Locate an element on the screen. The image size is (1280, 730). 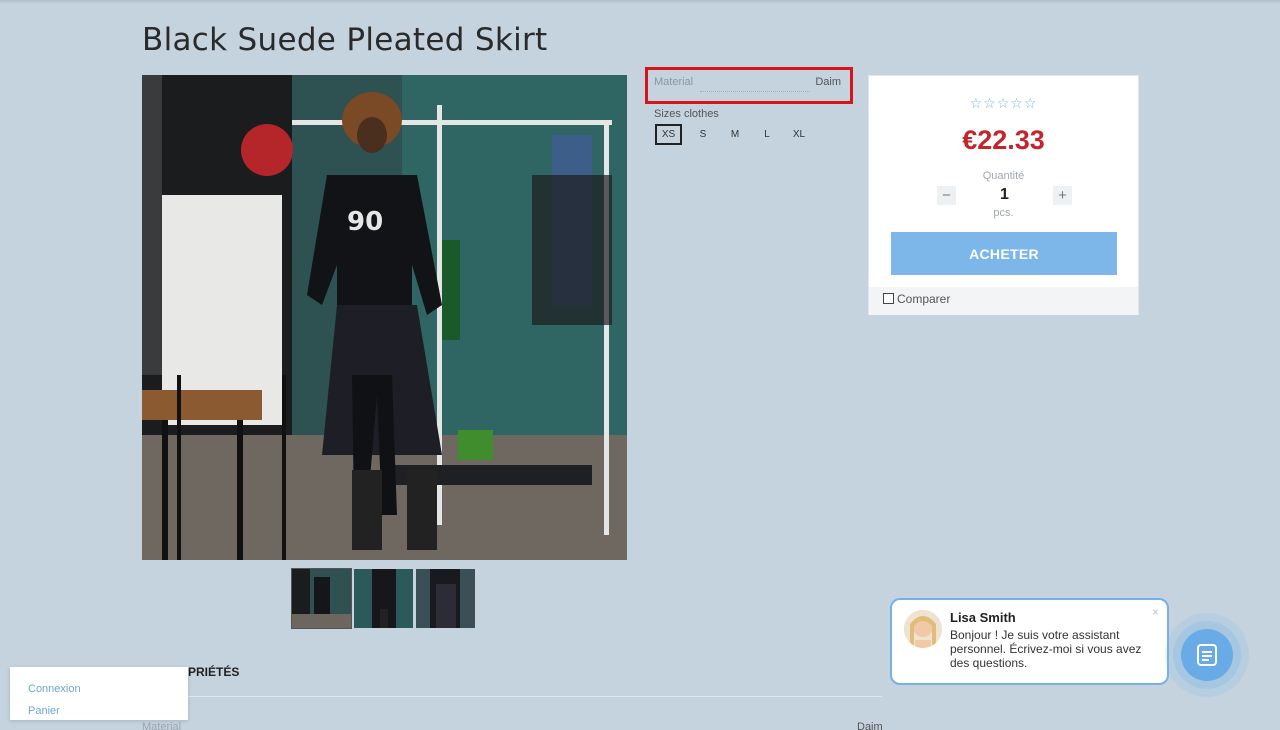
quantity-stepper: − 1 + is located at coordinates (1004, 195).